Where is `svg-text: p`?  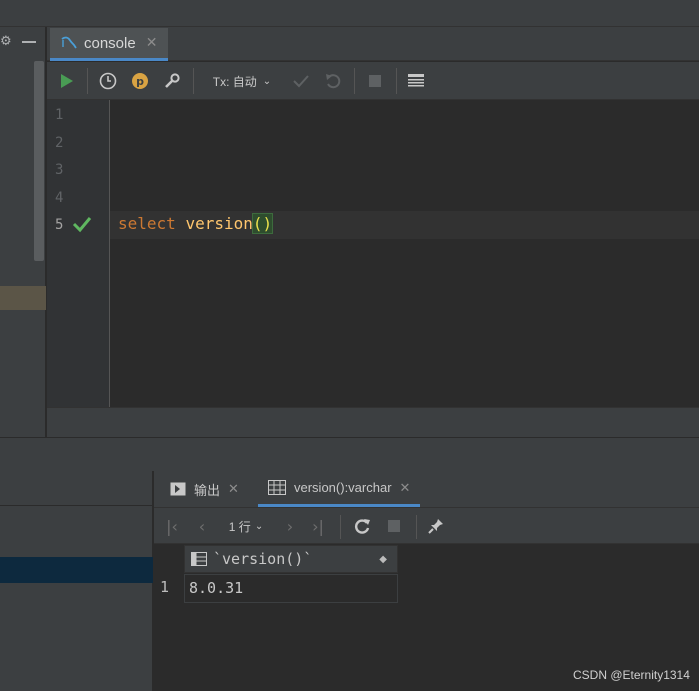
svg-text: p is located at coordinates (140, 81).